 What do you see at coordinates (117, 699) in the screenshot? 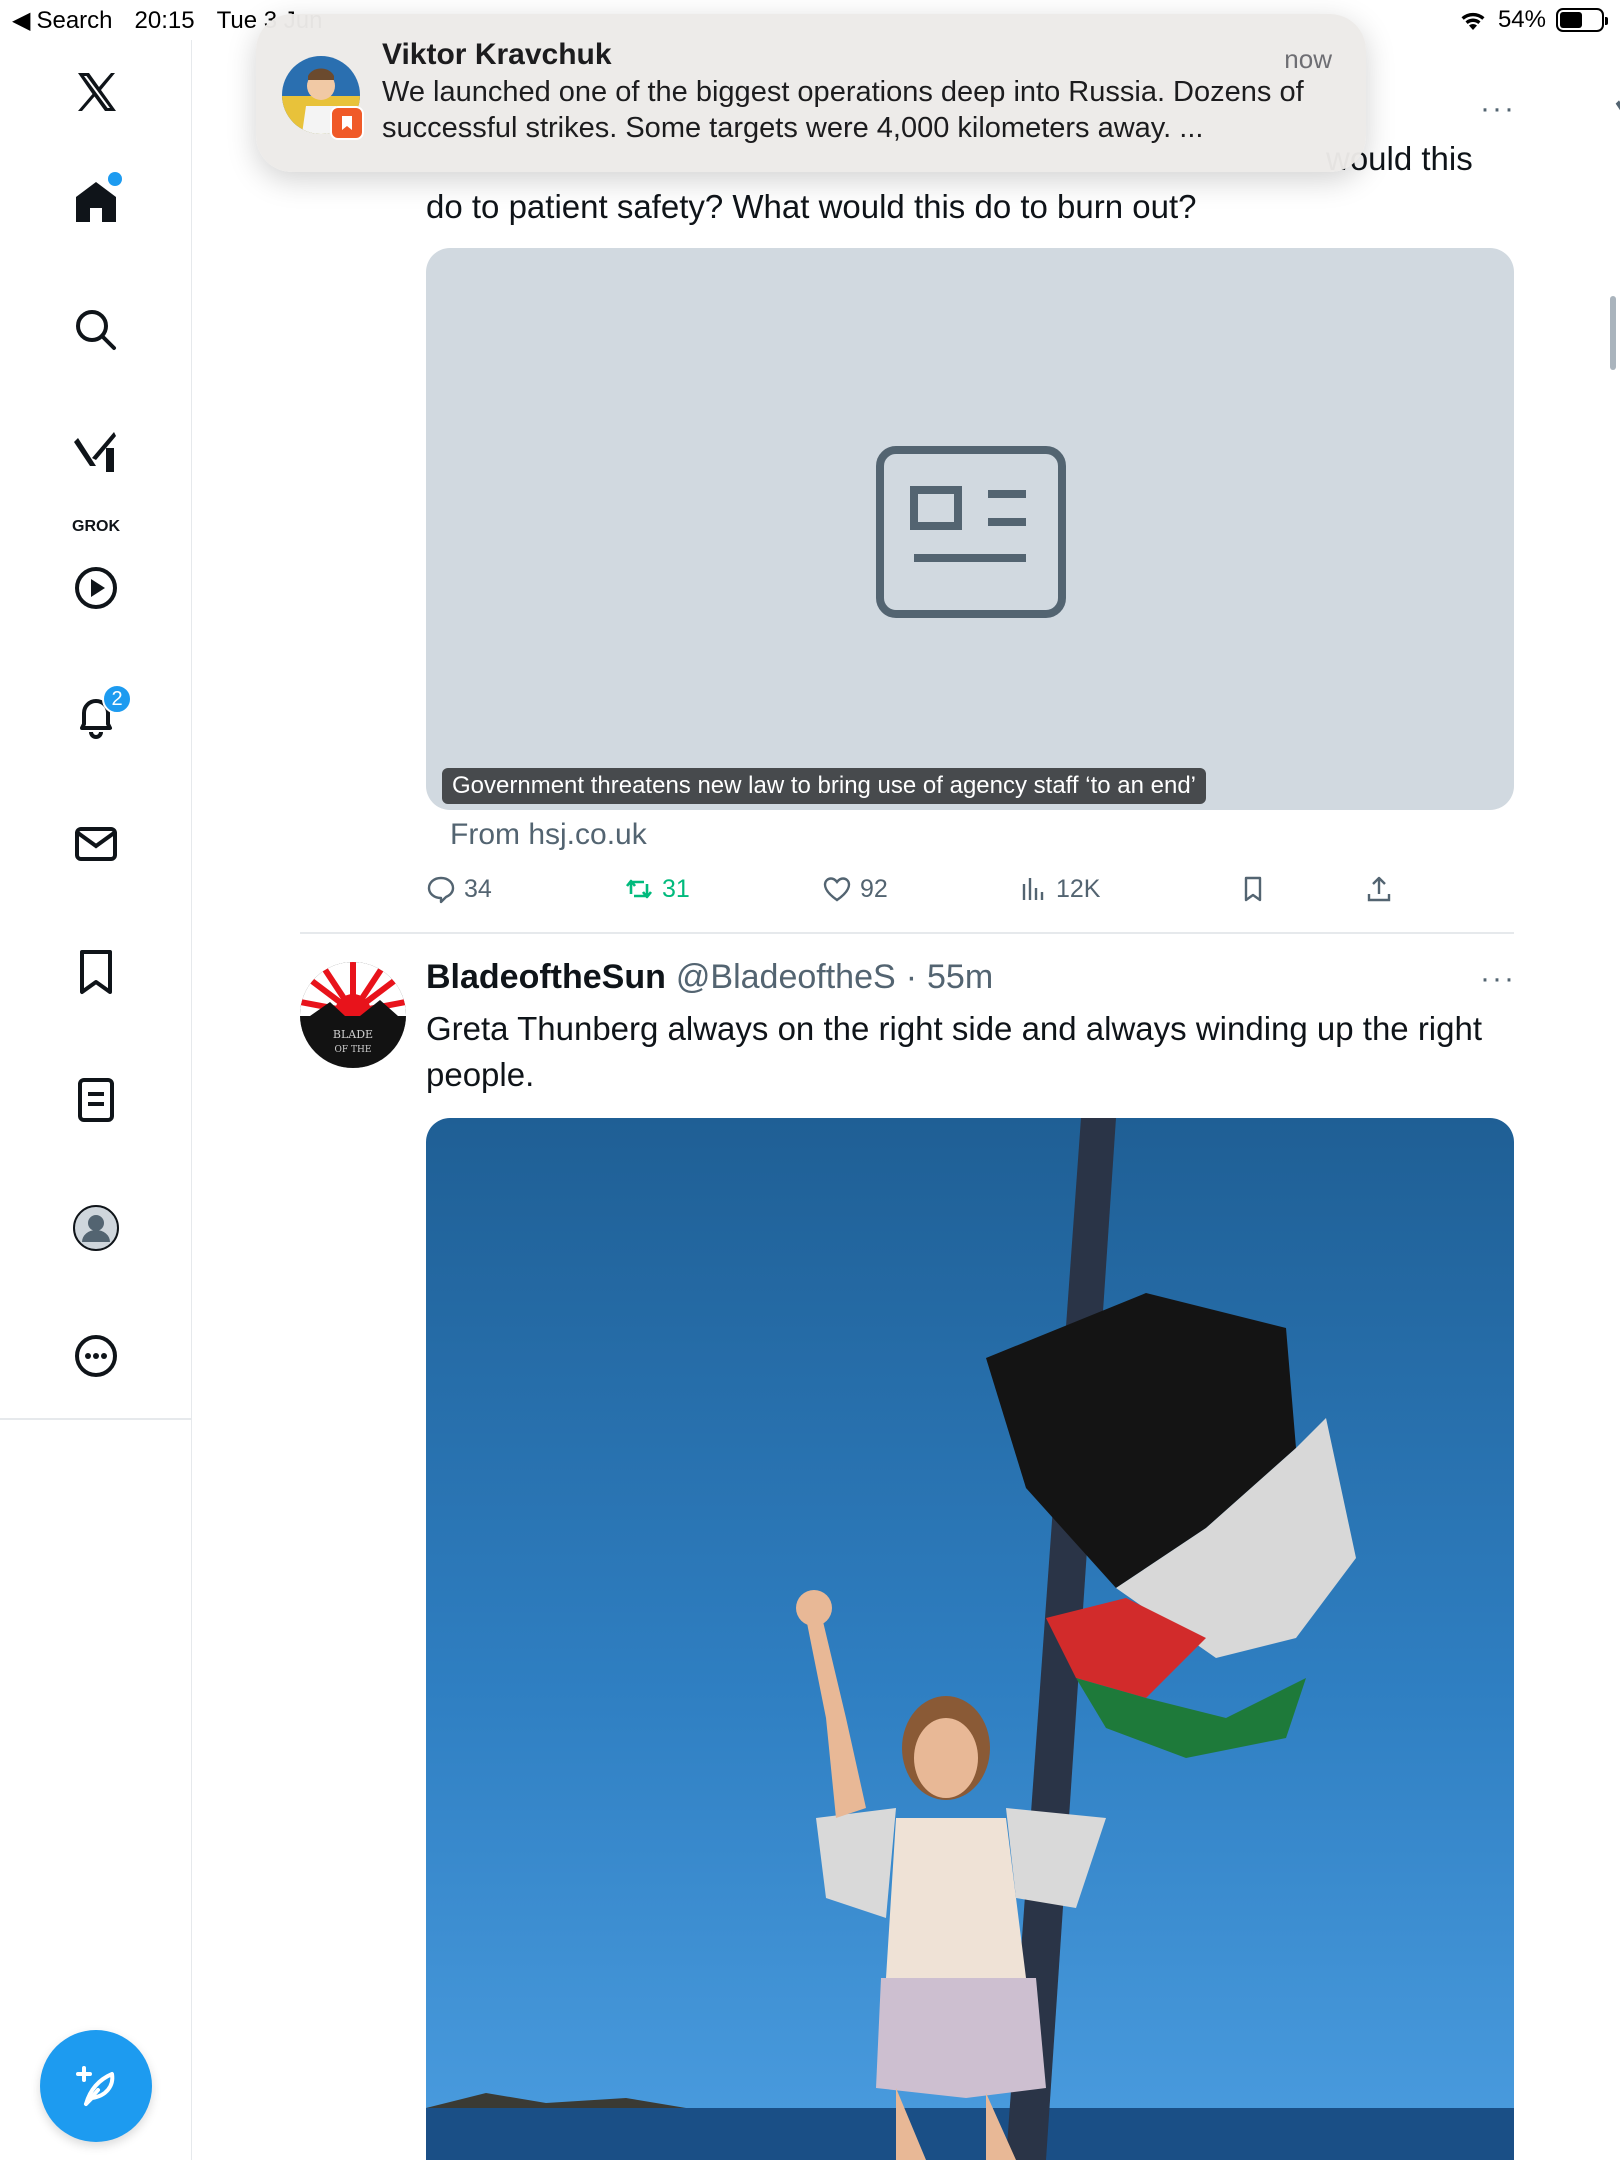
I see `notifications-badge: 2` at bounding box center [117, 699].